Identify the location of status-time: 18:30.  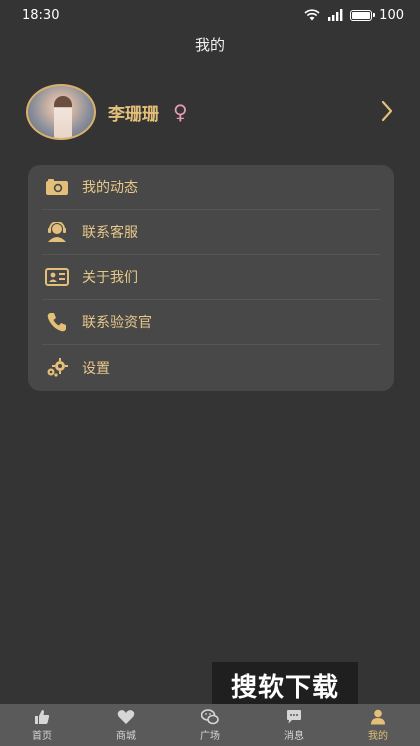
(41, 15).